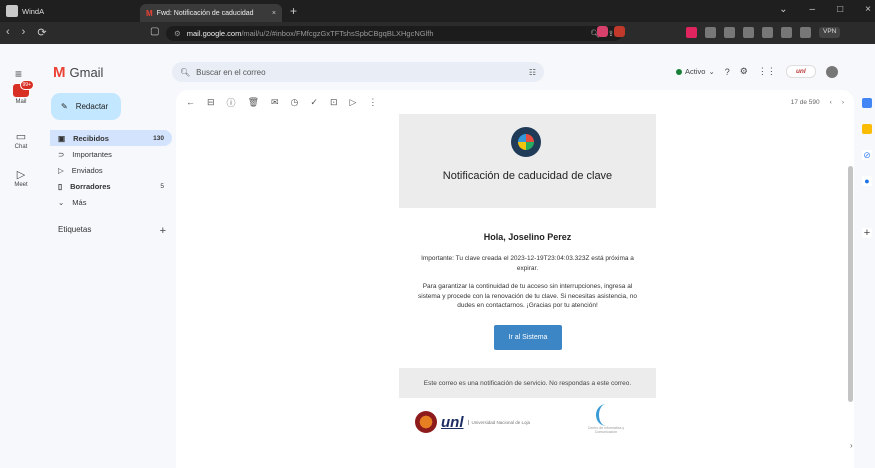 This screenshot has height=468, width=875. I want to click on rail-meet: ▷ Meet, so click(21, 178).